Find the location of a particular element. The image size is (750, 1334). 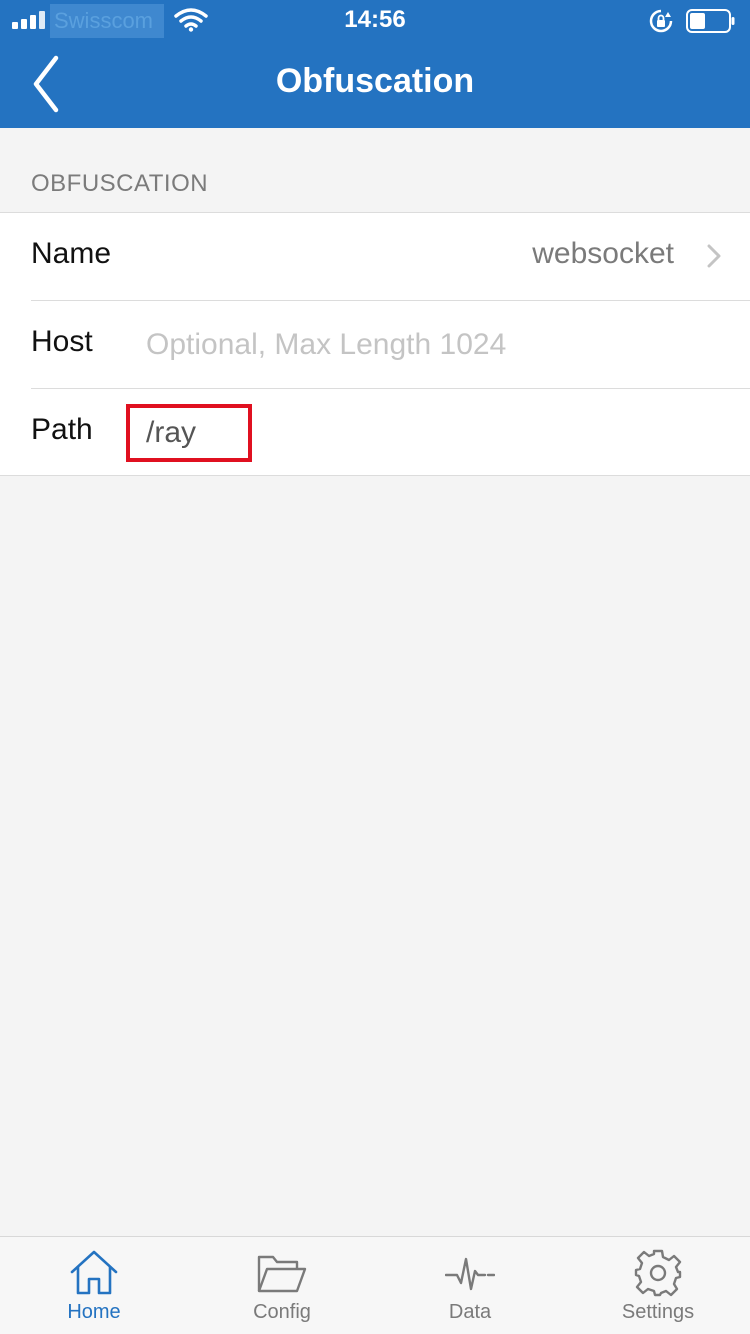

status-time: 14:56 is located at coordinates (375, 19).